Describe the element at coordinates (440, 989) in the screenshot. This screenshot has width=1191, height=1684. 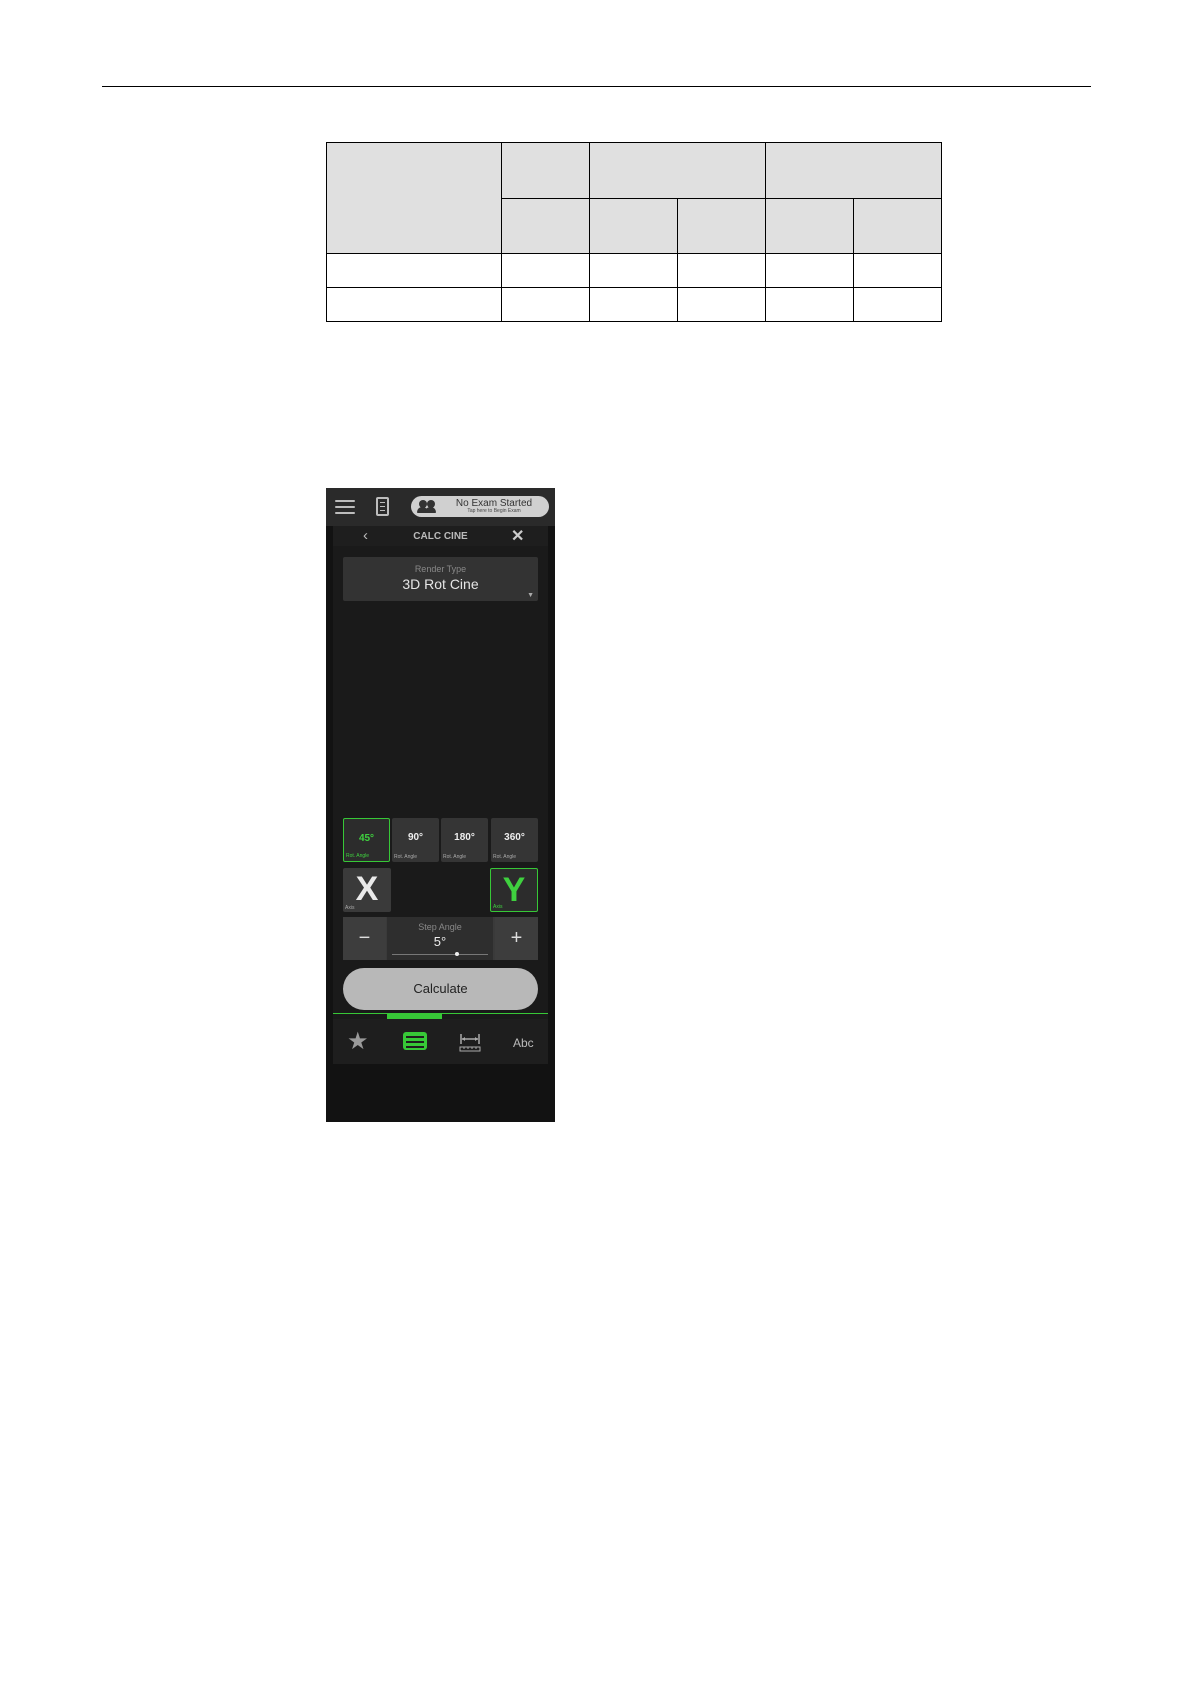
I see `calculate-button: Calculate` at that location.